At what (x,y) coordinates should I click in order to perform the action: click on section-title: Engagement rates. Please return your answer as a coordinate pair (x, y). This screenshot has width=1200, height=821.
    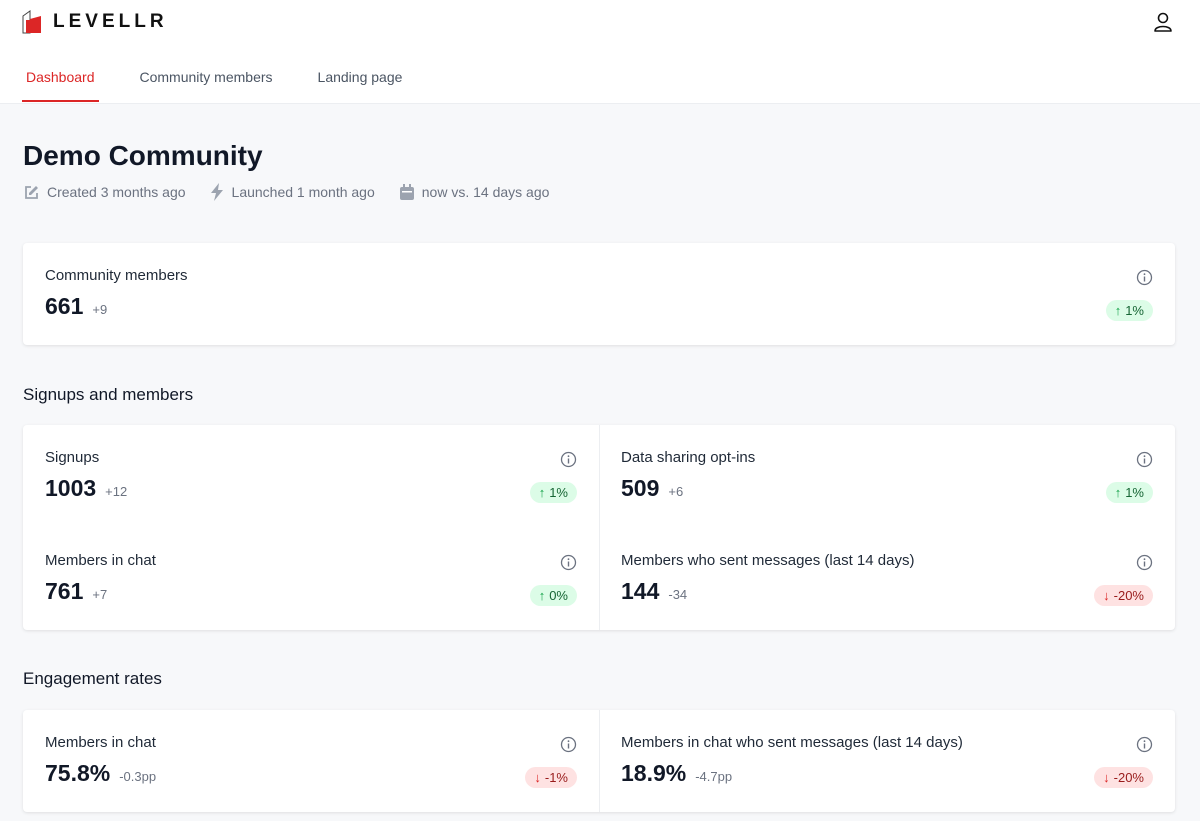
    Looking at the image, I should click on (92, 678).